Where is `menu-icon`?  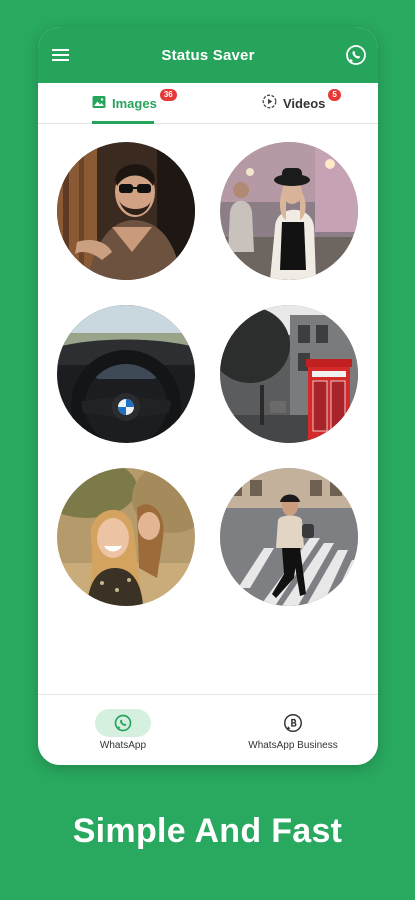 menu-icon is located at coordinates (62, 55).